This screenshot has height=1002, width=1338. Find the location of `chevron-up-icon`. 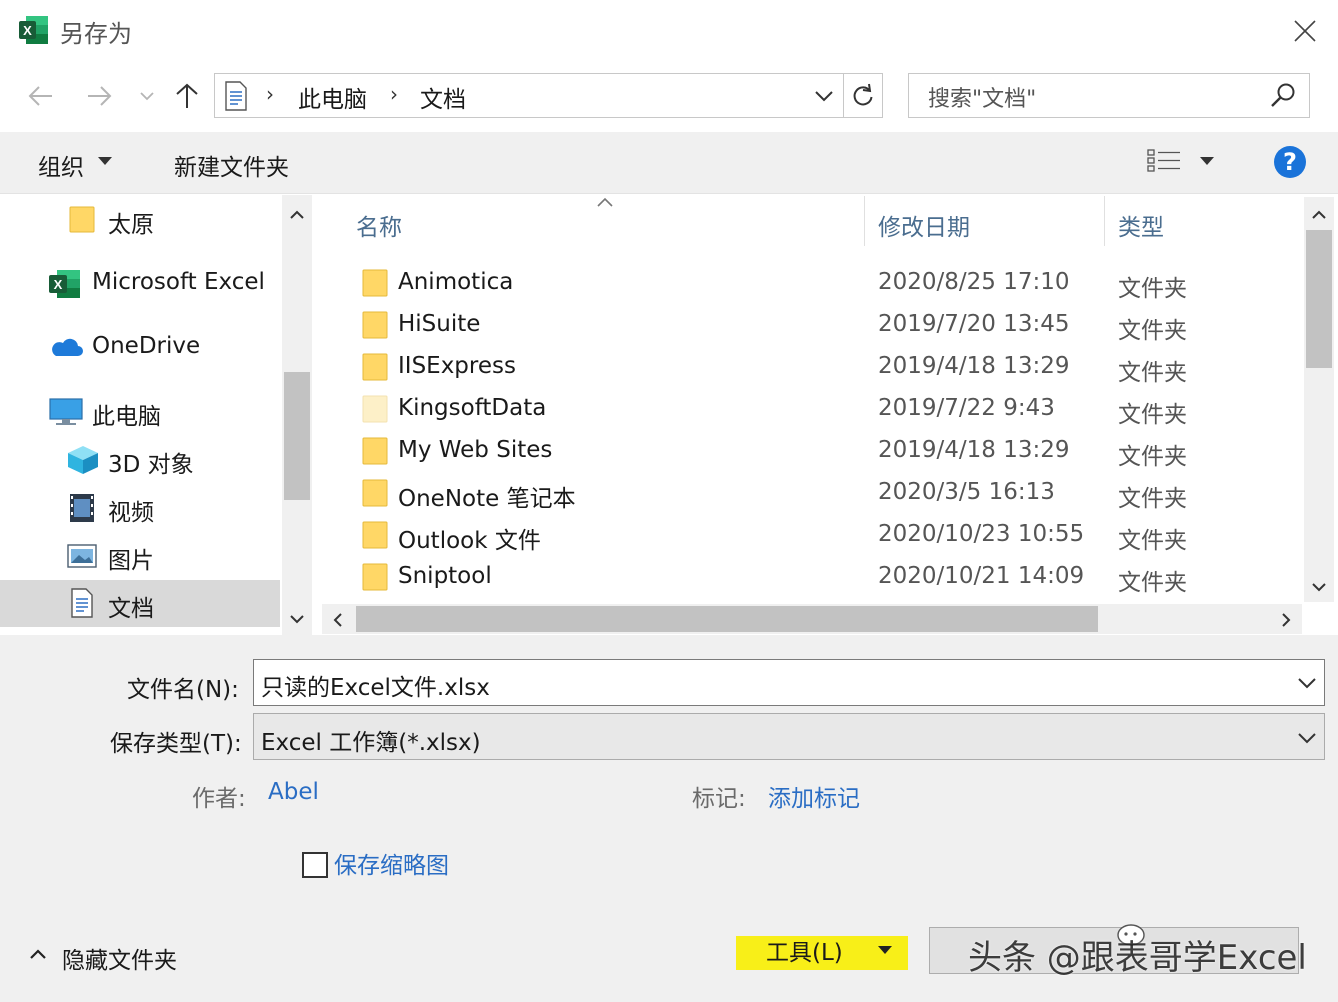

chevron-up-icon is located at coordinates (38, 954).